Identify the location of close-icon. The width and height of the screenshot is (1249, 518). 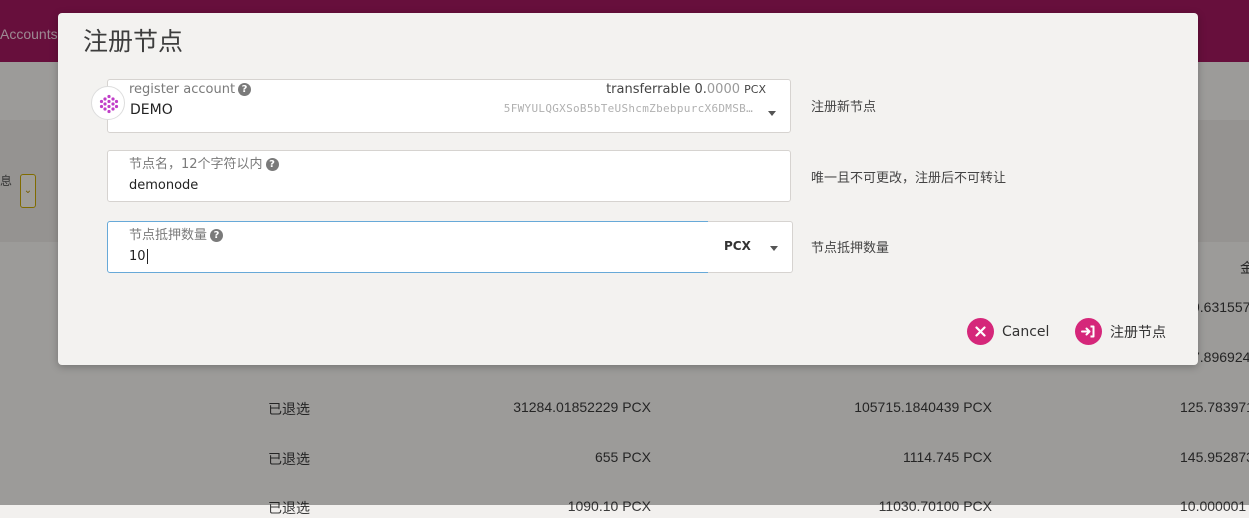
(980, 331).